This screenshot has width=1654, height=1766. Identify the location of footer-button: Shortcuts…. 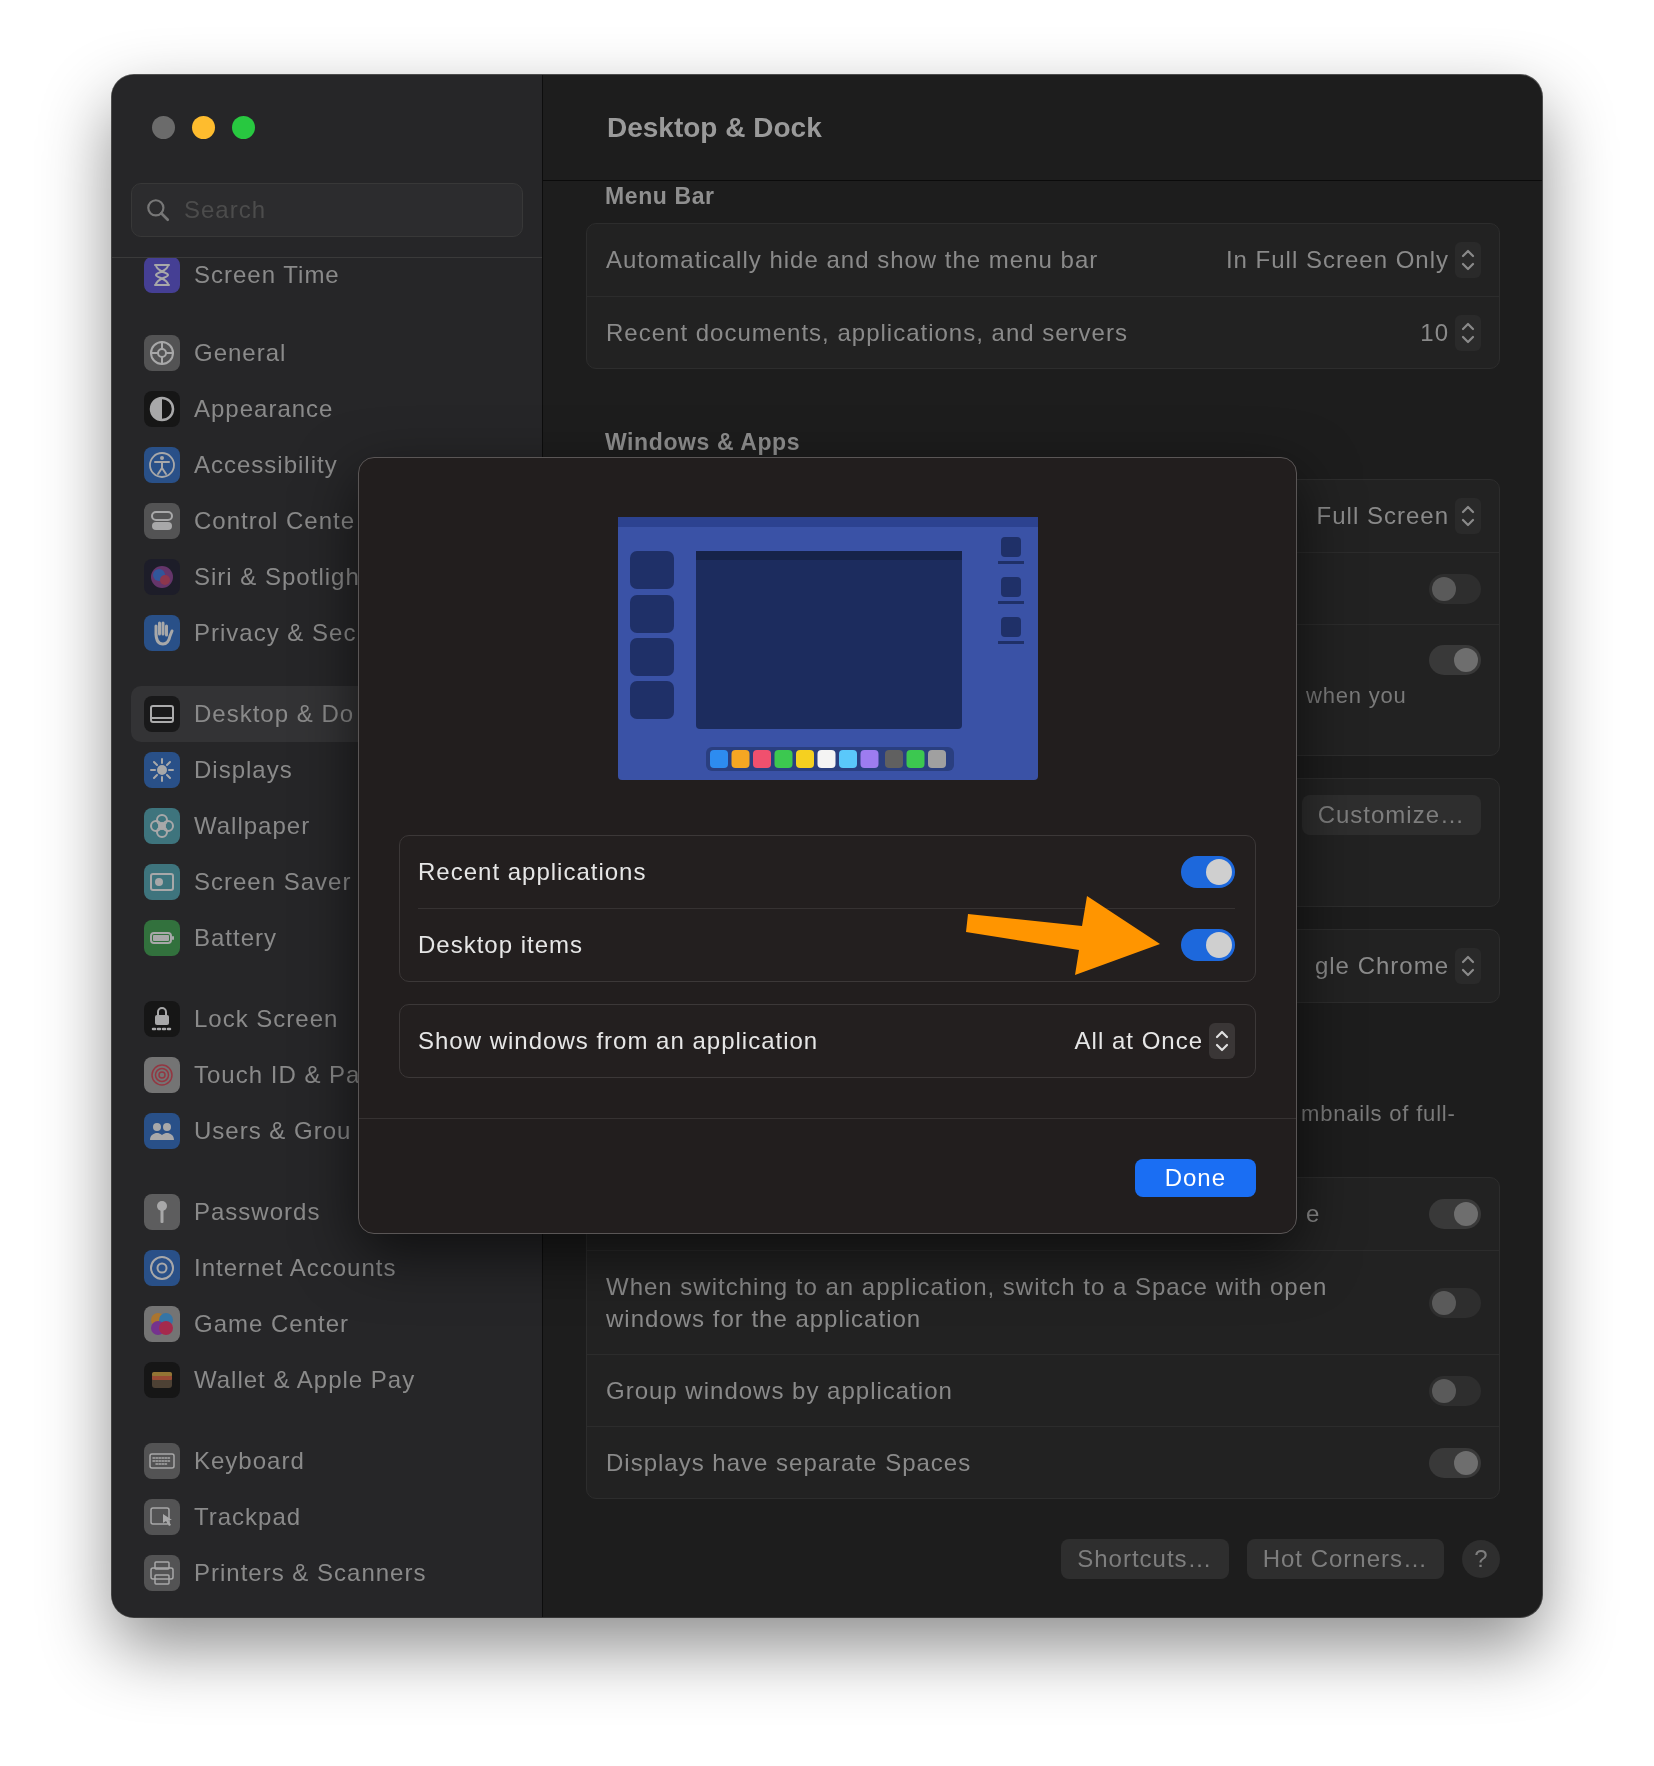
(1145, 1559).